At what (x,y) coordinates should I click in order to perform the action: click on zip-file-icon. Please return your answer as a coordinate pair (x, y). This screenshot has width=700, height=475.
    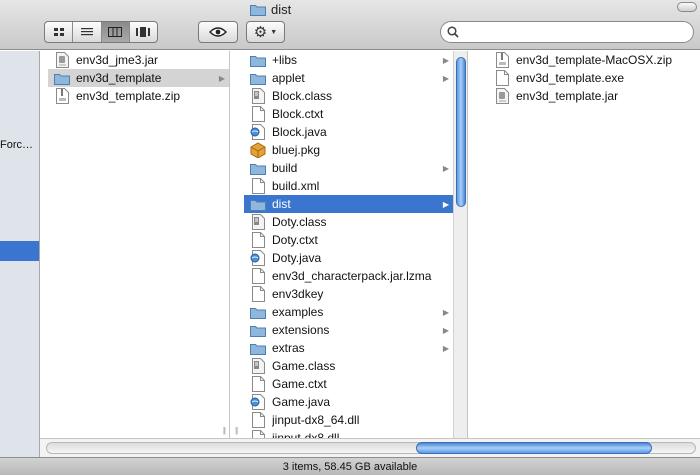
    Looking at the image, I should click on (502, 60).